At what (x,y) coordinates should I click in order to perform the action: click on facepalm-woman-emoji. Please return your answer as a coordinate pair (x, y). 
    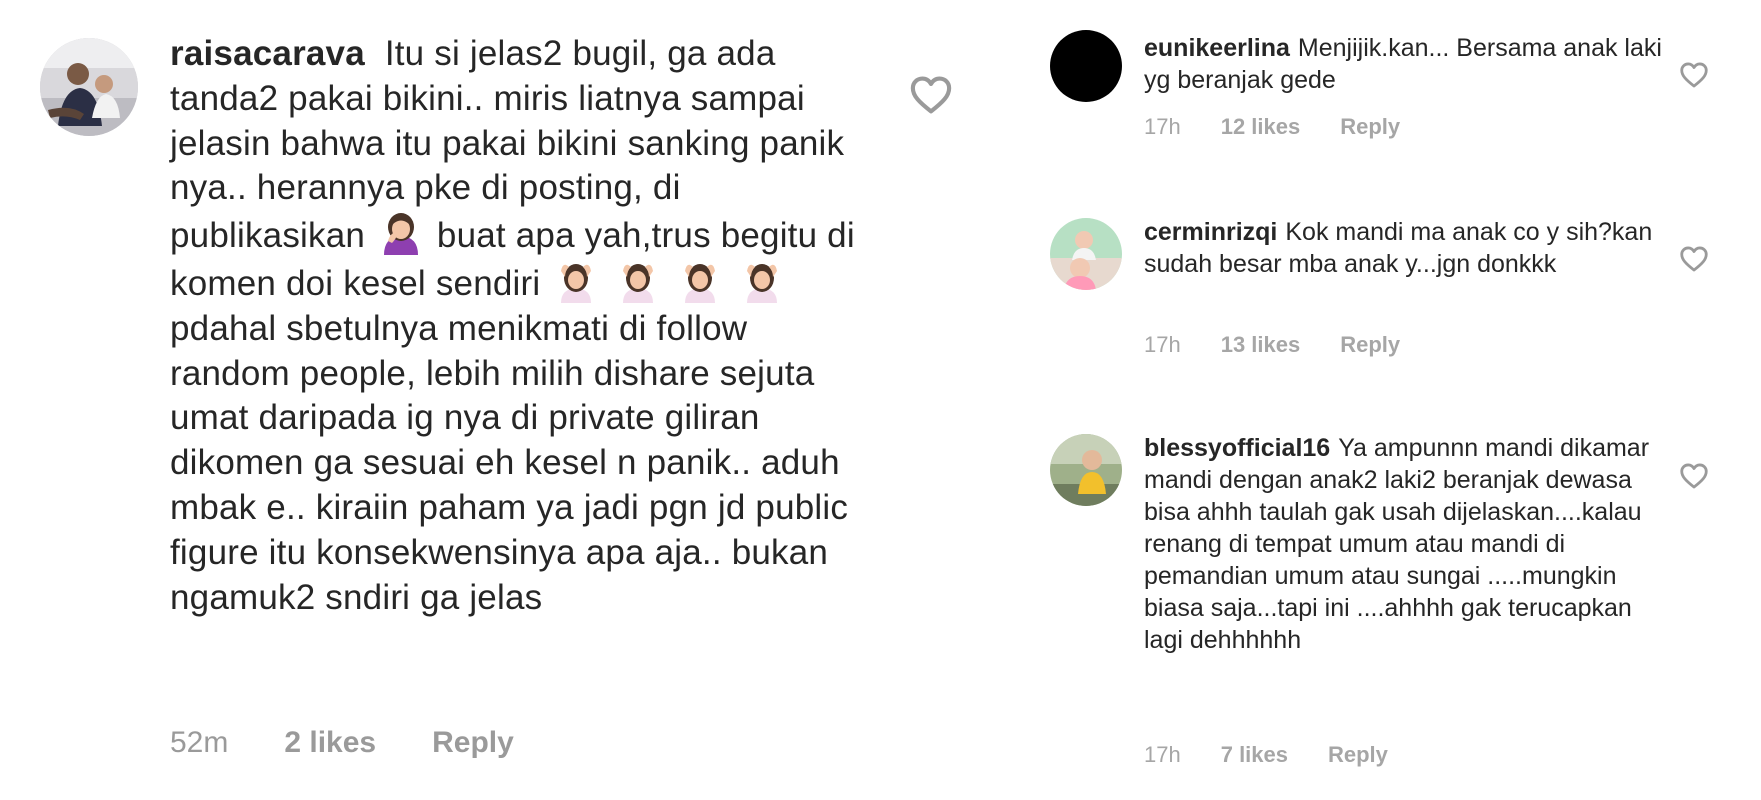
    Looking at the image, I should click on (400, 234).